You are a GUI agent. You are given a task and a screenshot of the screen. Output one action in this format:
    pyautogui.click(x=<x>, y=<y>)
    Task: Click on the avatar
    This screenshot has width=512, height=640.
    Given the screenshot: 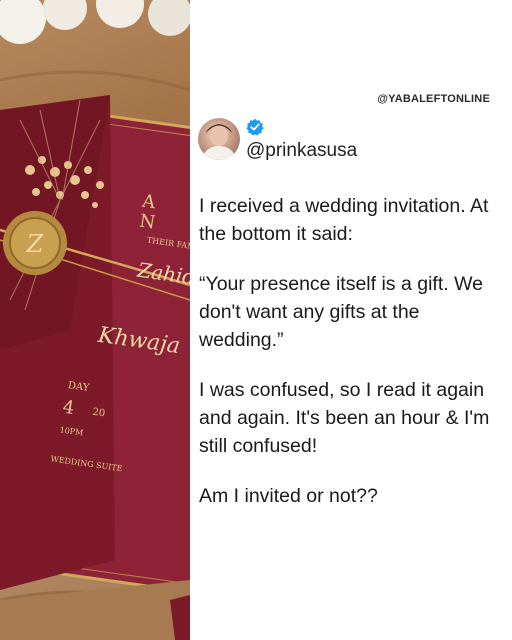 What is the action you would take?
    pyautogui.click(x=219, y=139)
    